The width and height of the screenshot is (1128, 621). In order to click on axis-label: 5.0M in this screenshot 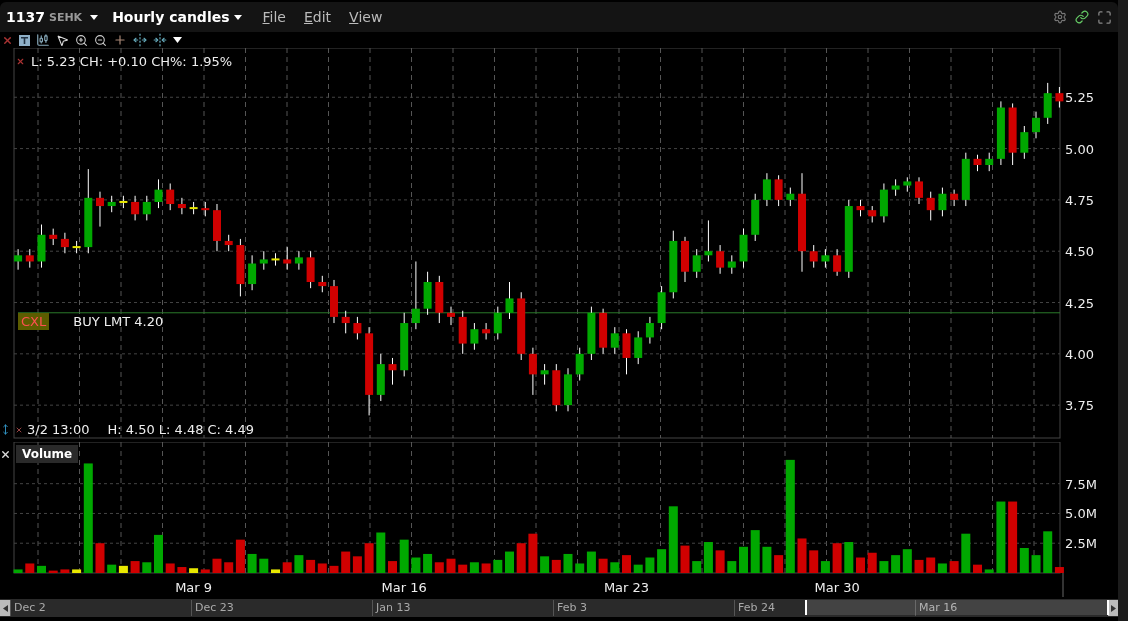, I will do `click(1081, 514)`.